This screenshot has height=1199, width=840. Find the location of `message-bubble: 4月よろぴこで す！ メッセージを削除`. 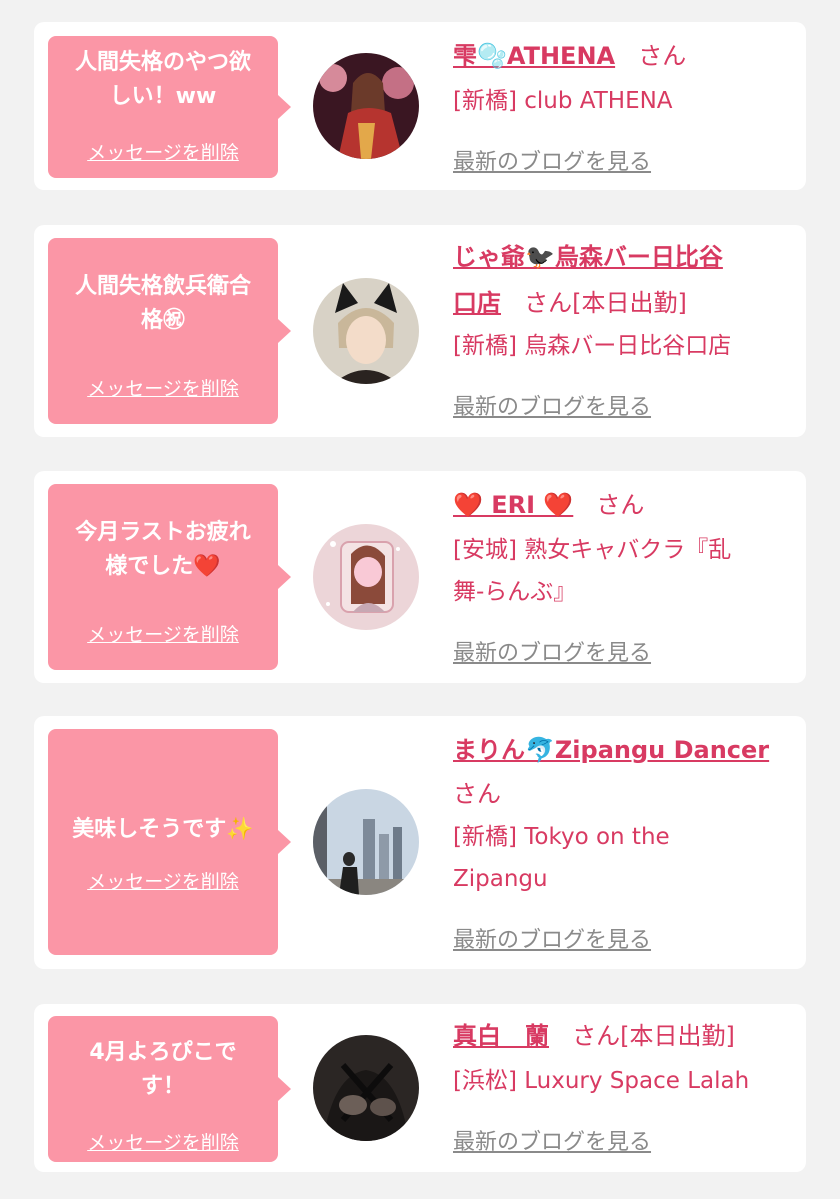

message-bubble: 4月よろぴこで す！ メッセージを削除 is located at coordinates (169, 1089).